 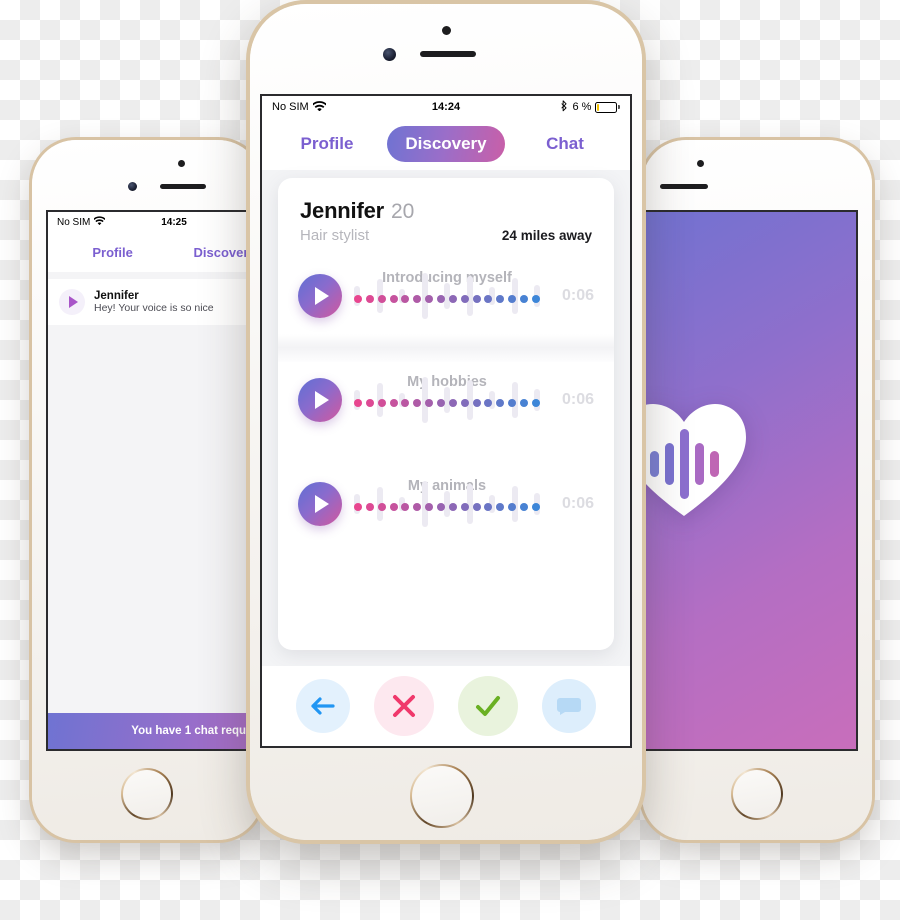 What do you see at coordinates (116, 296) in the screenshot?
I see `chat-sender-name: Jennifer` at bounding box center [116, 296].